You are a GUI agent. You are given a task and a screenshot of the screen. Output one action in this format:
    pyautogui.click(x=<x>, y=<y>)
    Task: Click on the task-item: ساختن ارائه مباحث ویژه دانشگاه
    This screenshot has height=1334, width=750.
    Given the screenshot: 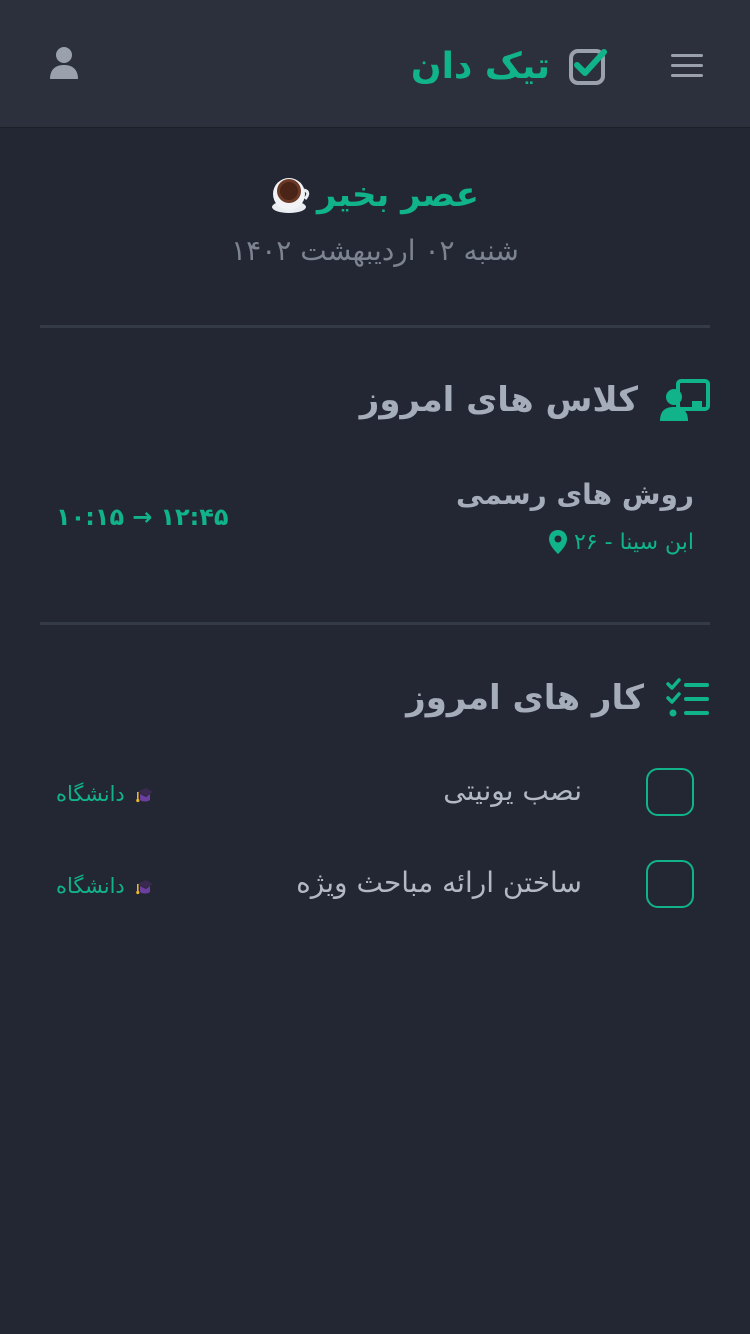 What is the action you would take?
    pyautogui.click(x=375, y=885)
    